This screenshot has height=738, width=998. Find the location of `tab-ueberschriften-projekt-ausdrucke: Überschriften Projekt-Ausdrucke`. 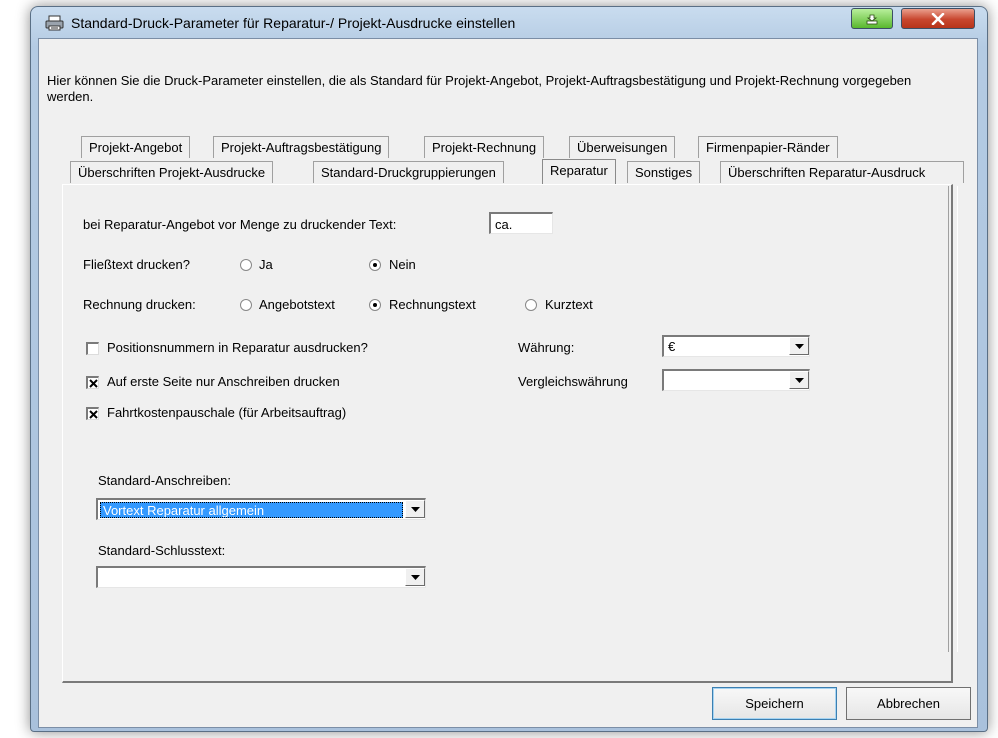

tab-ueberschriften-projekt-ausdrucke: Überschriften Projekt-Ausdrucke is located at coordinates (172, 172).